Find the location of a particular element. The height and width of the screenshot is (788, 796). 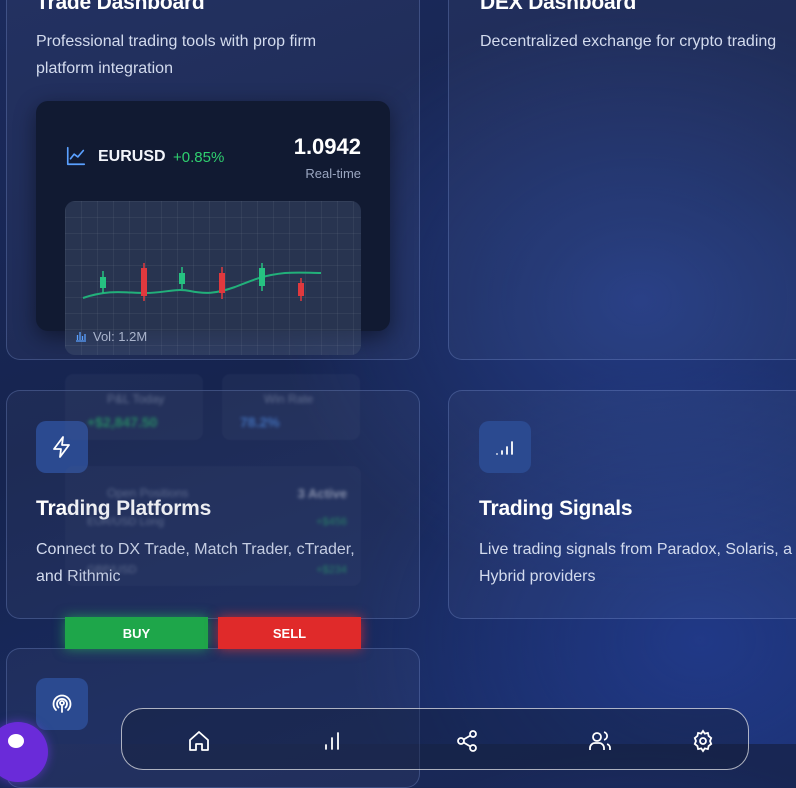

card-title: Trade Dashboard is located at coordinates (120, 7).